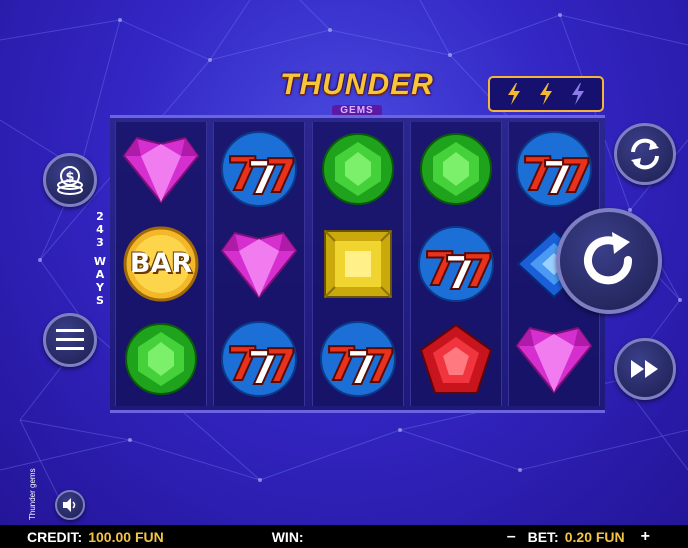  What do you see at coordinates (55, 536) in the screenshot?
I see `credit-label: CREDIT:` at bounding box center [55, 536].